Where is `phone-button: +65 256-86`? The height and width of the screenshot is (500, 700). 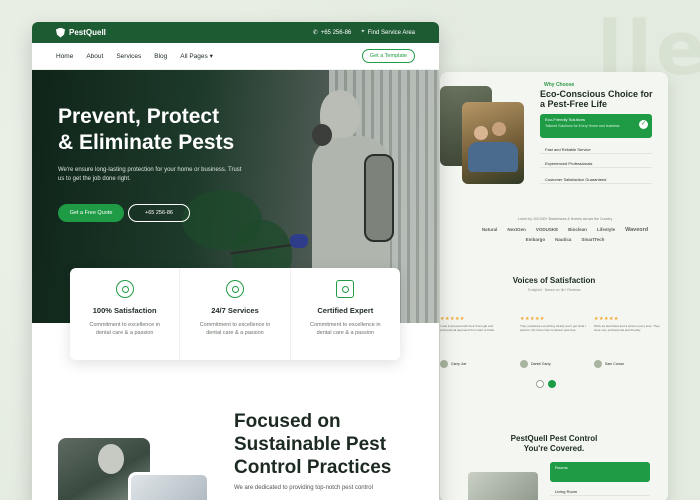 phone-button: +65 256-86 is located at coordinates (159, 213).